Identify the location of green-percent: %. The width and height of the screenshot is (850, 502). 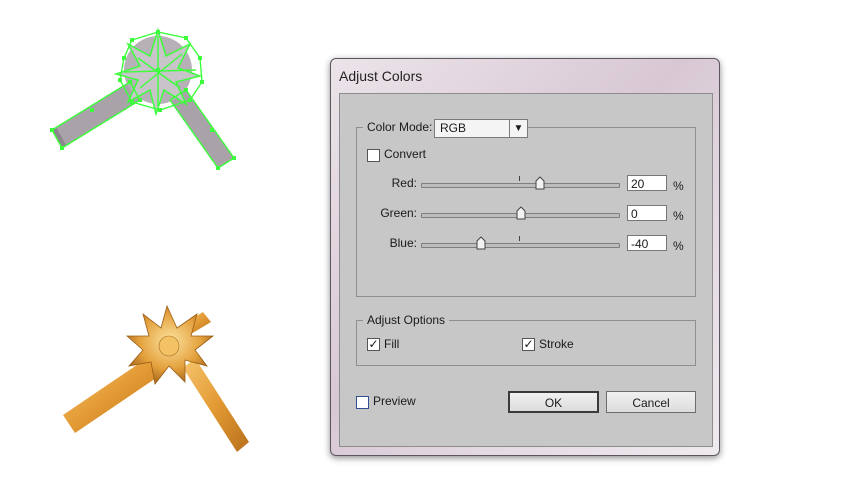
(678, 216).